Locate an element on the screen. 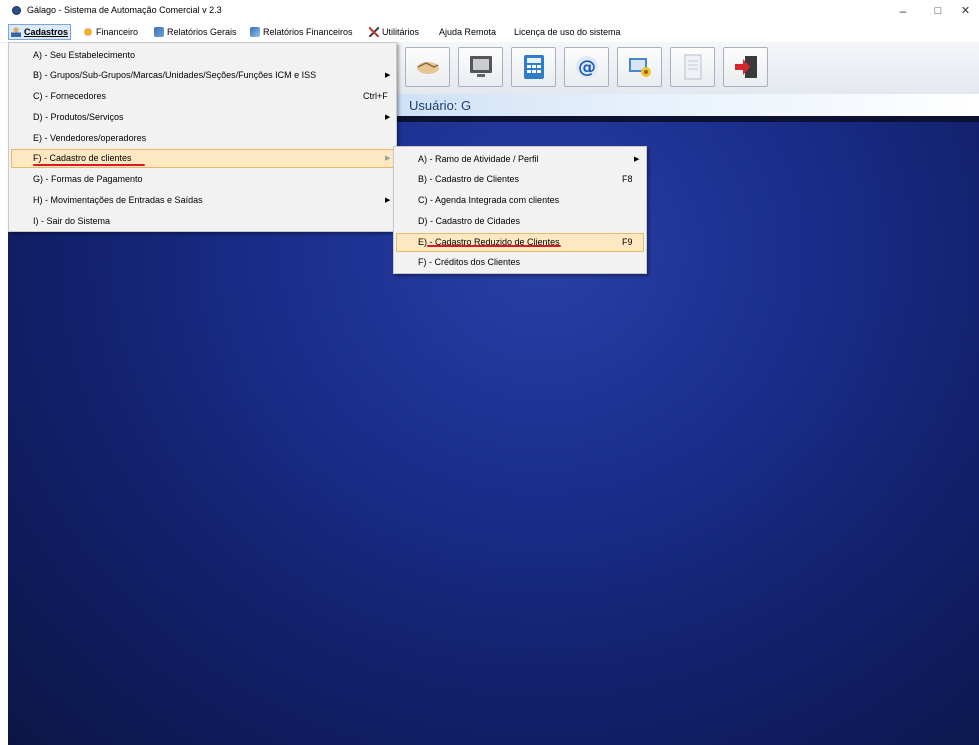 This screenshot has height=745, width=979. menu-ajuda-remota: Ajuda Remota is located at coordinates (467, 32).